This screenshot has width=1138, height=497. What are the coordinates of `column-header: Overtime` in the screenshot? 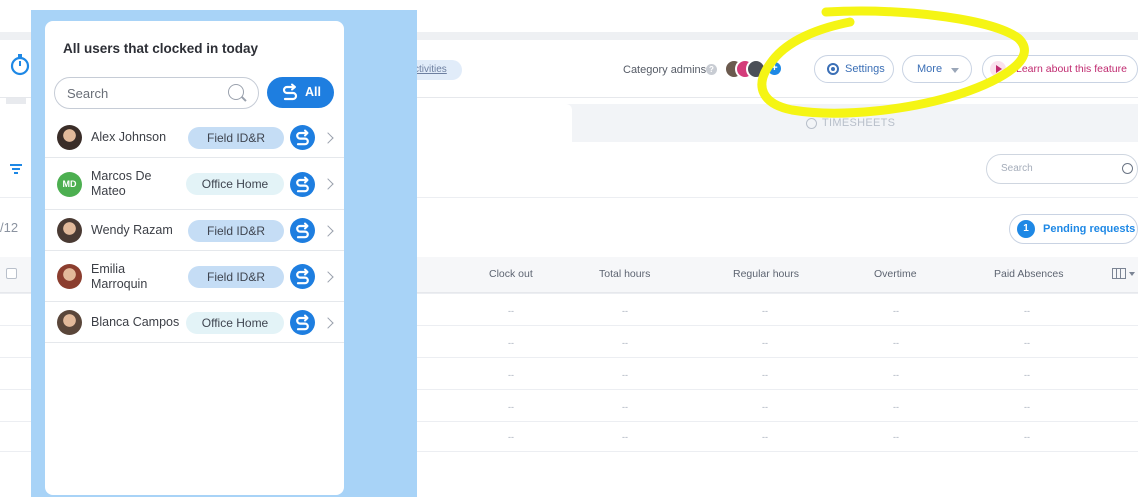 It's located at (895, 274).